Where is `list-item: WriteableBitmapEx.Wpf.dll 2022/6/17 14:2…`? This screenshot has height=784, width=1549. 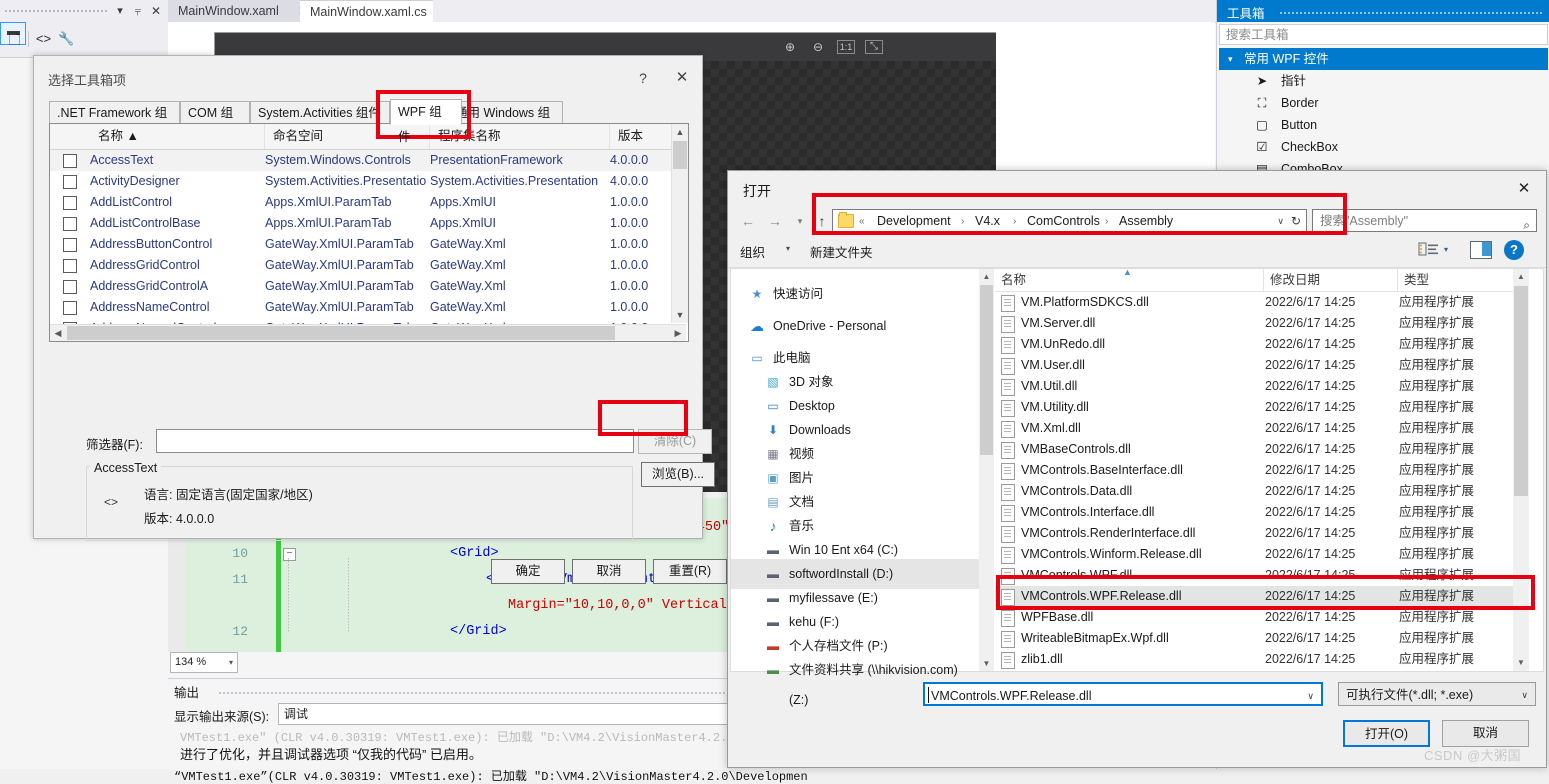
list-item: WriteableBitmapEx.Wpf.dll 2022/6/17 14:2… is located at coordinates (1254, 638).